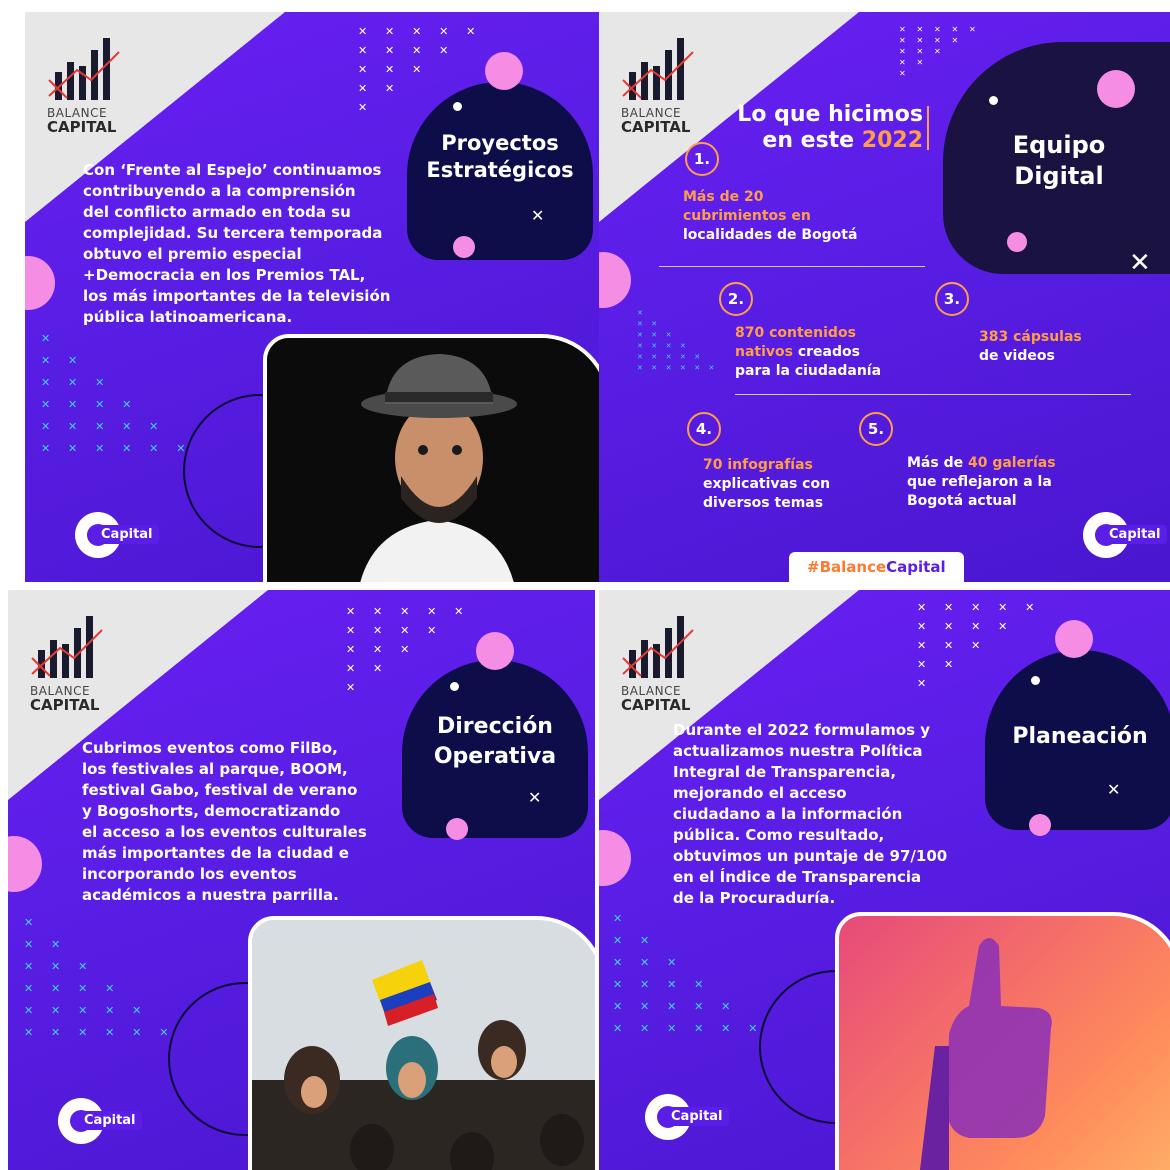 The image size is (1170, 1170). Describe the element at coordinates (237, 296) in the screenshot. I see `body-line: los más importantes de la televisión` at that location.